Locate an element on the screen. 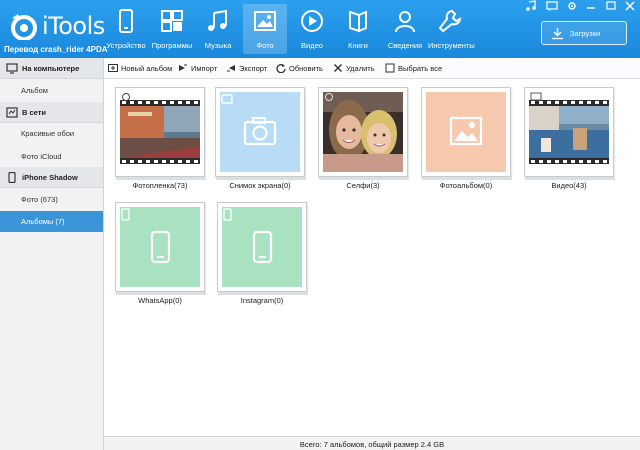 This screenshot has width=640, height=450. monitor-icon is located at coordinates (12, 68).